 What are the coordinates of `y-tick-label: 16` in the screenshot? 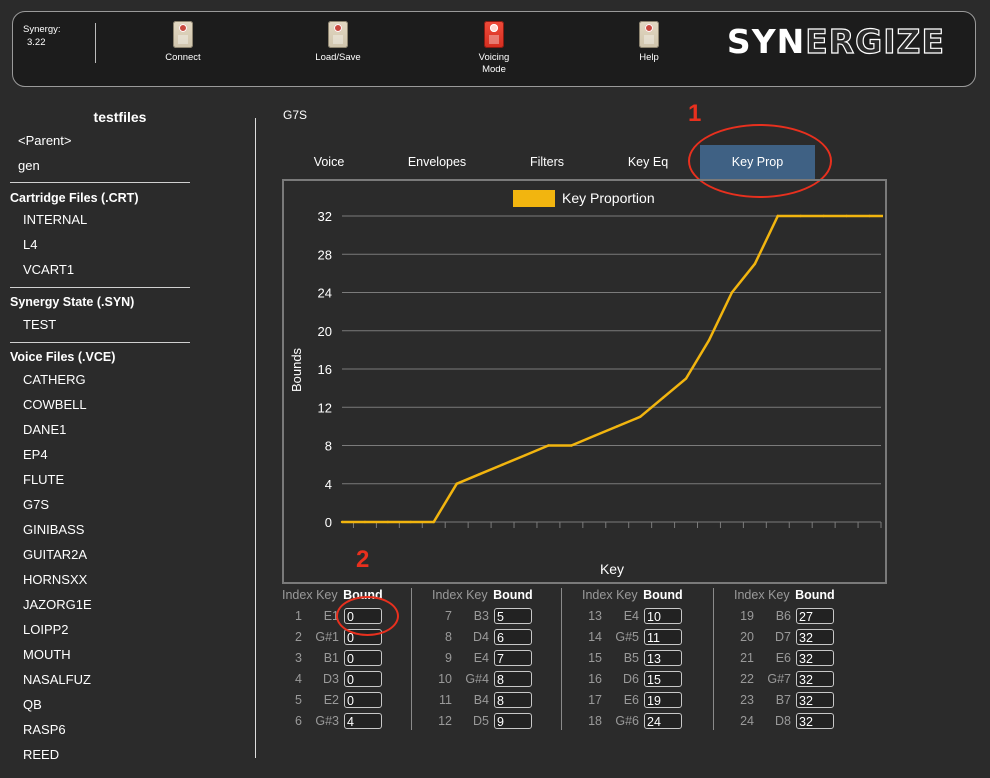 It's located at (325, 369).